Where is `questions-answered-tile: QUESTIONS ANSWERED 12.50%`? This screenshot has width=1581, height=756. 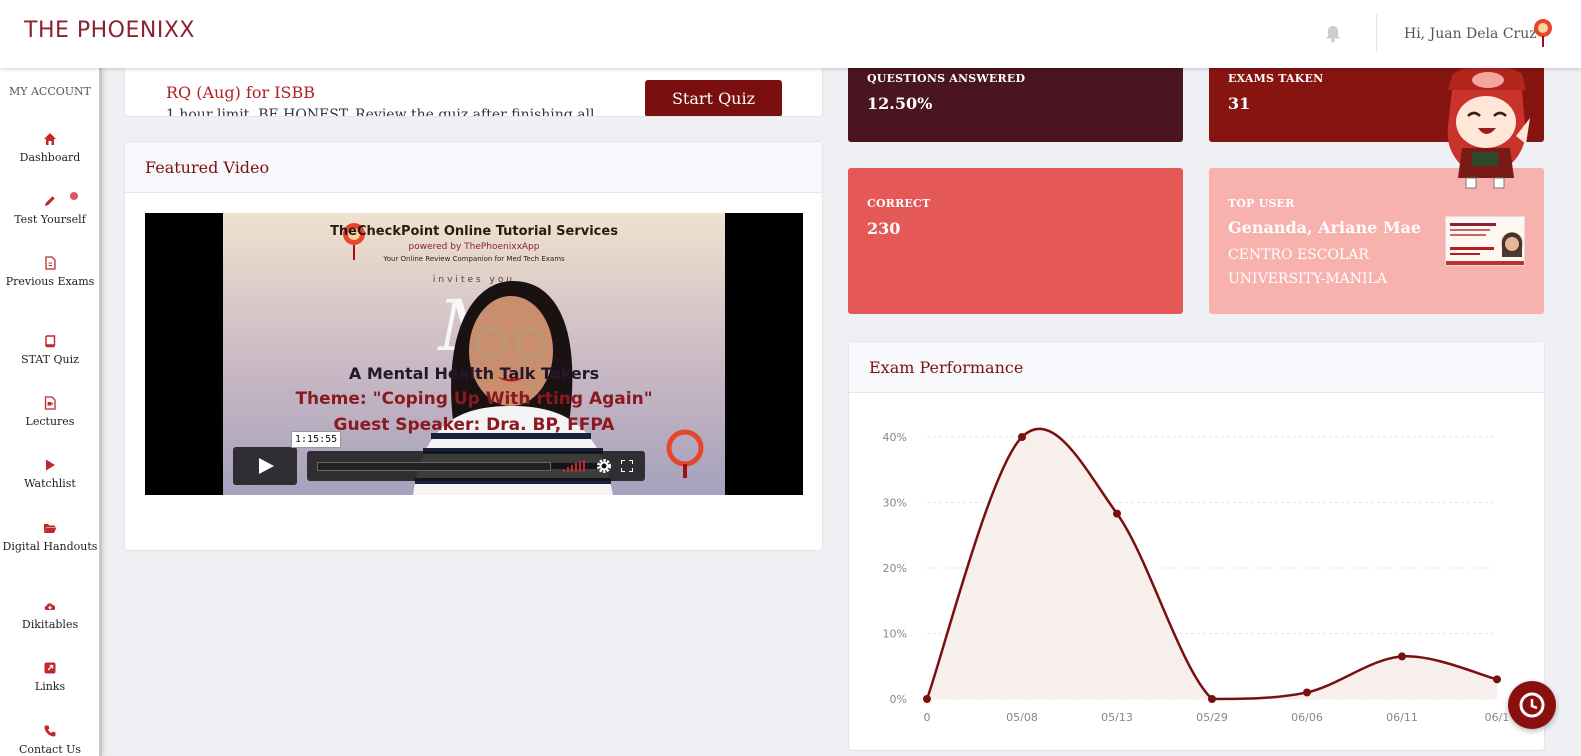
questions-answered-tile: QUESTIONS ANSWERED 12.50% is located at coordinates (1015, 102).